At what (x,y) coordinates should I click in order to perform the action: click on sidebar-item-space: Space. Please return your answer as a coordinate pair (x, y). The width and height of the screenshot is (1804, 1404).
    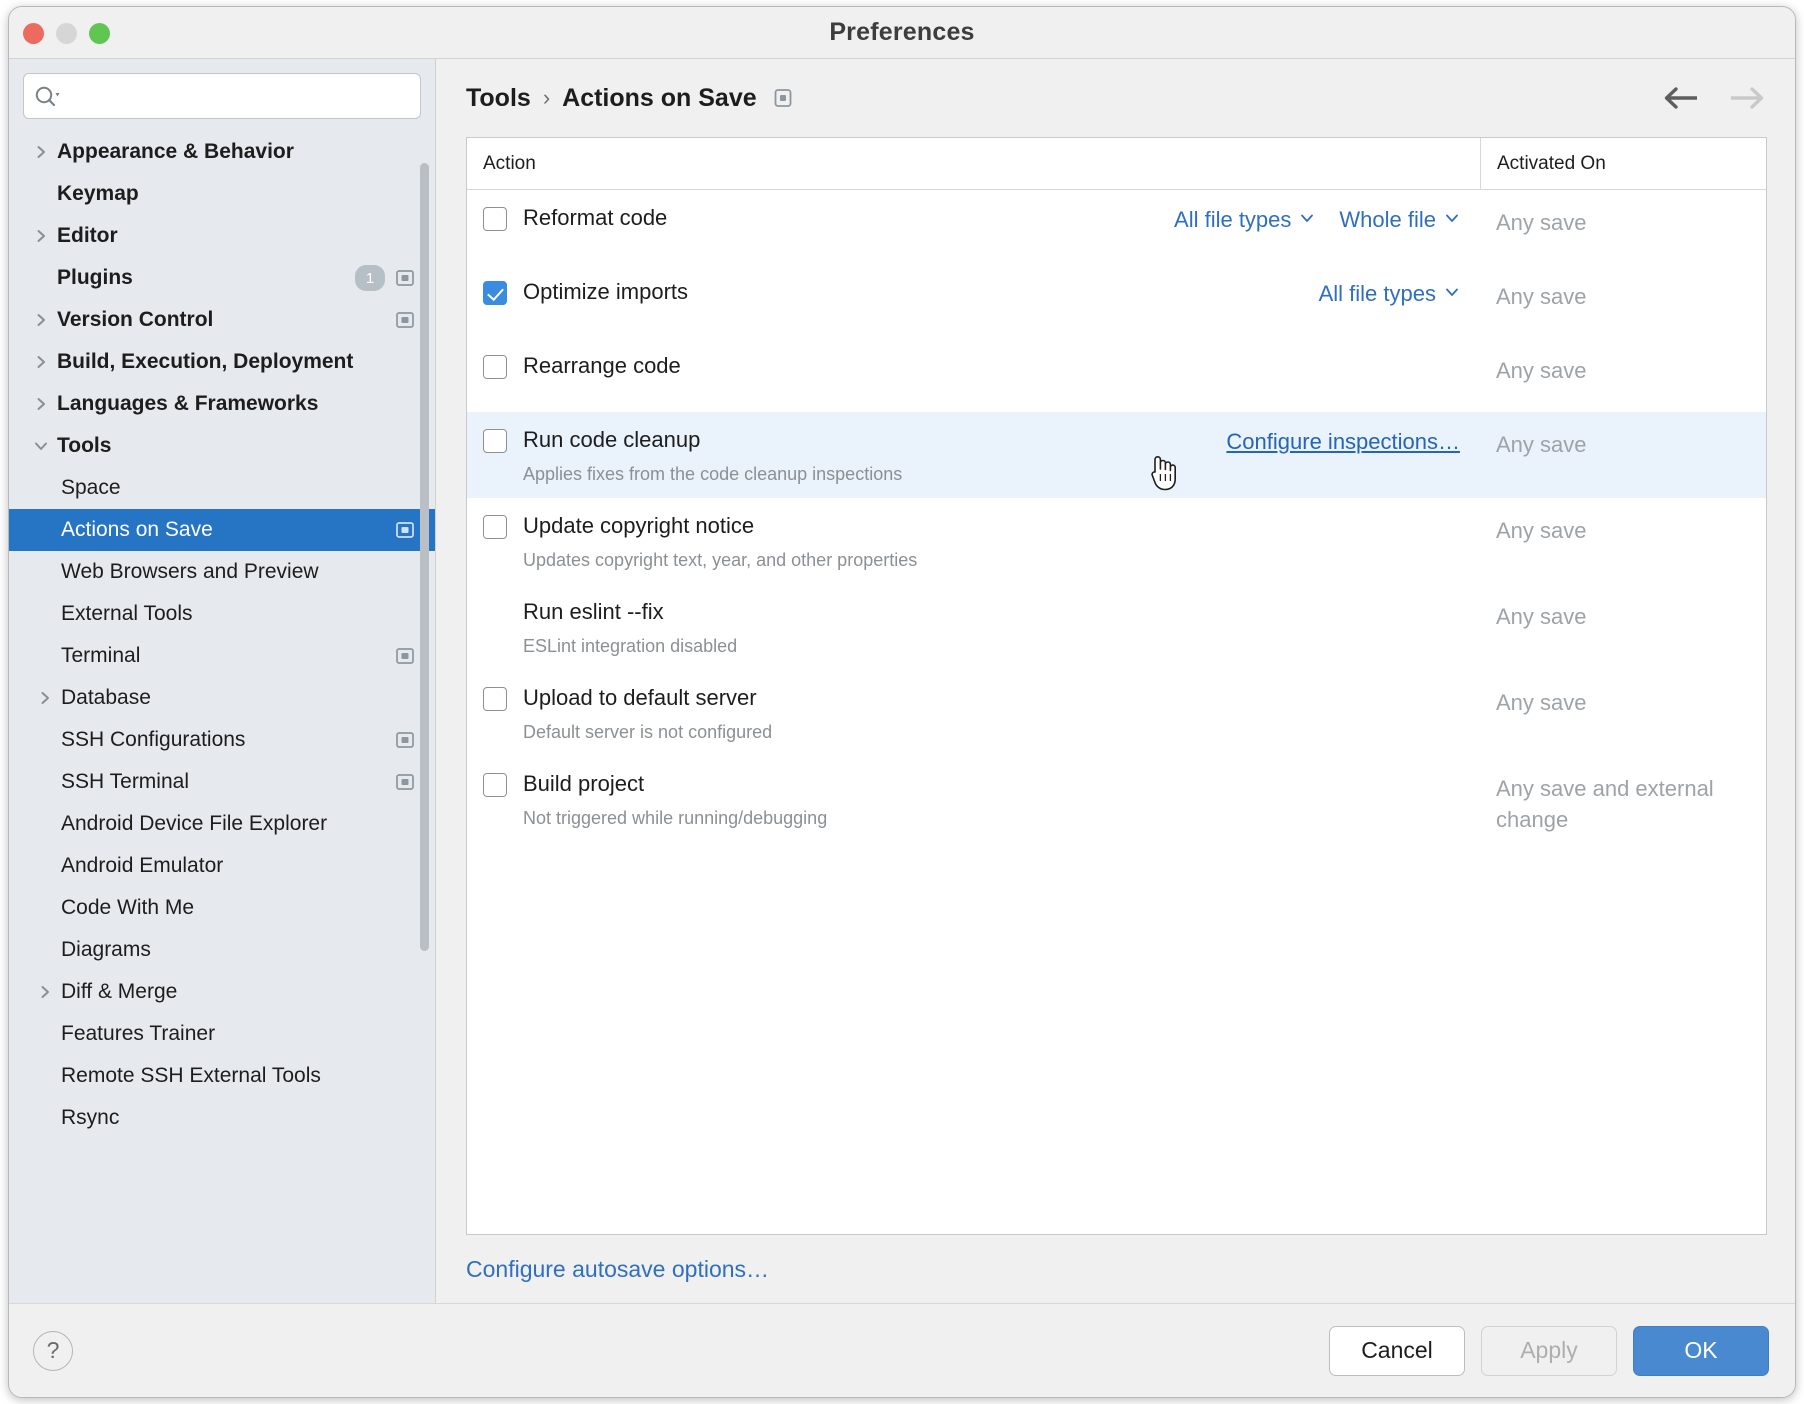
    Looking at the image, I should click on (222, 488).